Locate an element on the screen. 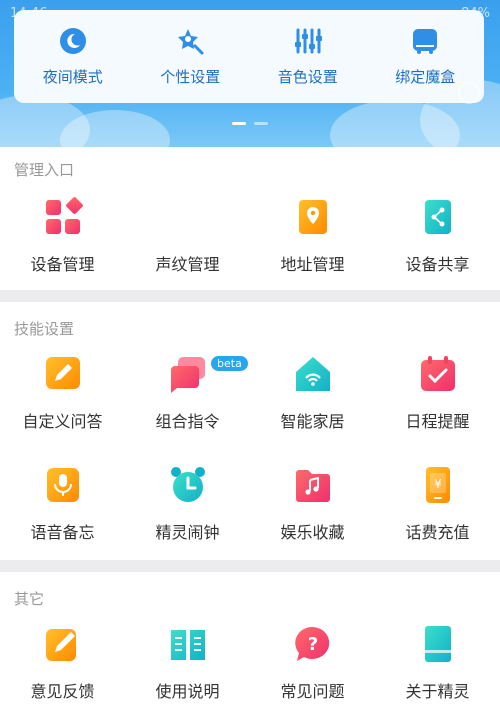  schedule-reminder-button: 日程提醒 is located at coordinates (437, 393).